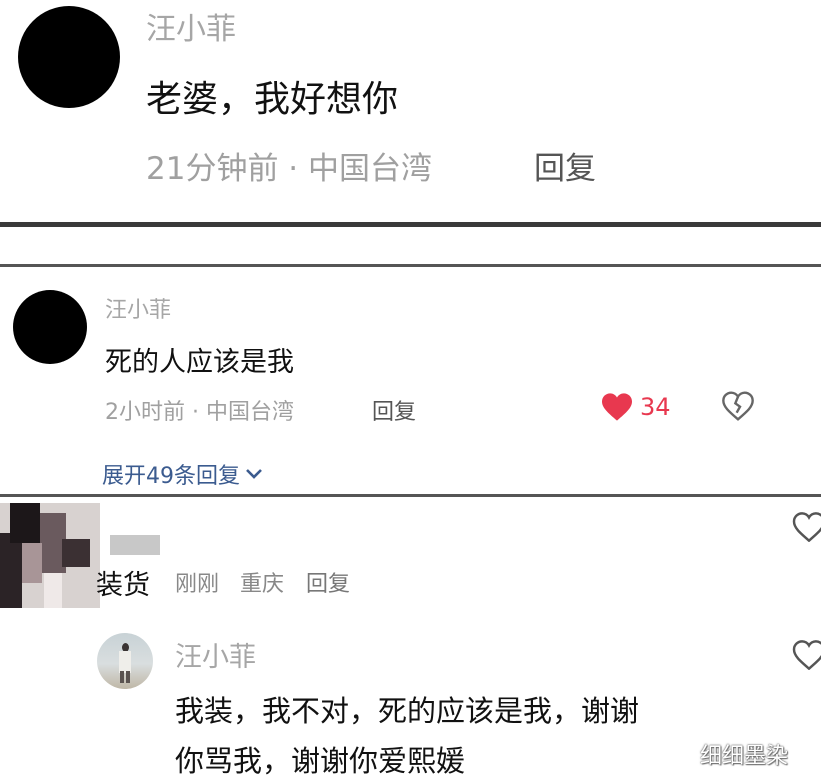 This screenshot has width=821, height=780. I want to click on comment-meta: 2小时前 · 中国台湾, so click(199, 412).